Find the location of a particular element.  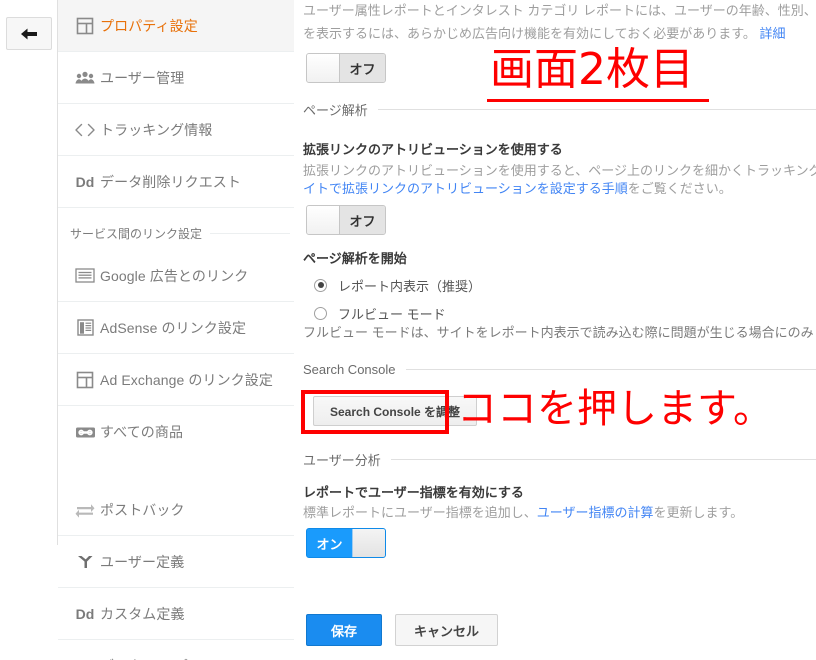

branch-icon is located at coordinates (85, 562).